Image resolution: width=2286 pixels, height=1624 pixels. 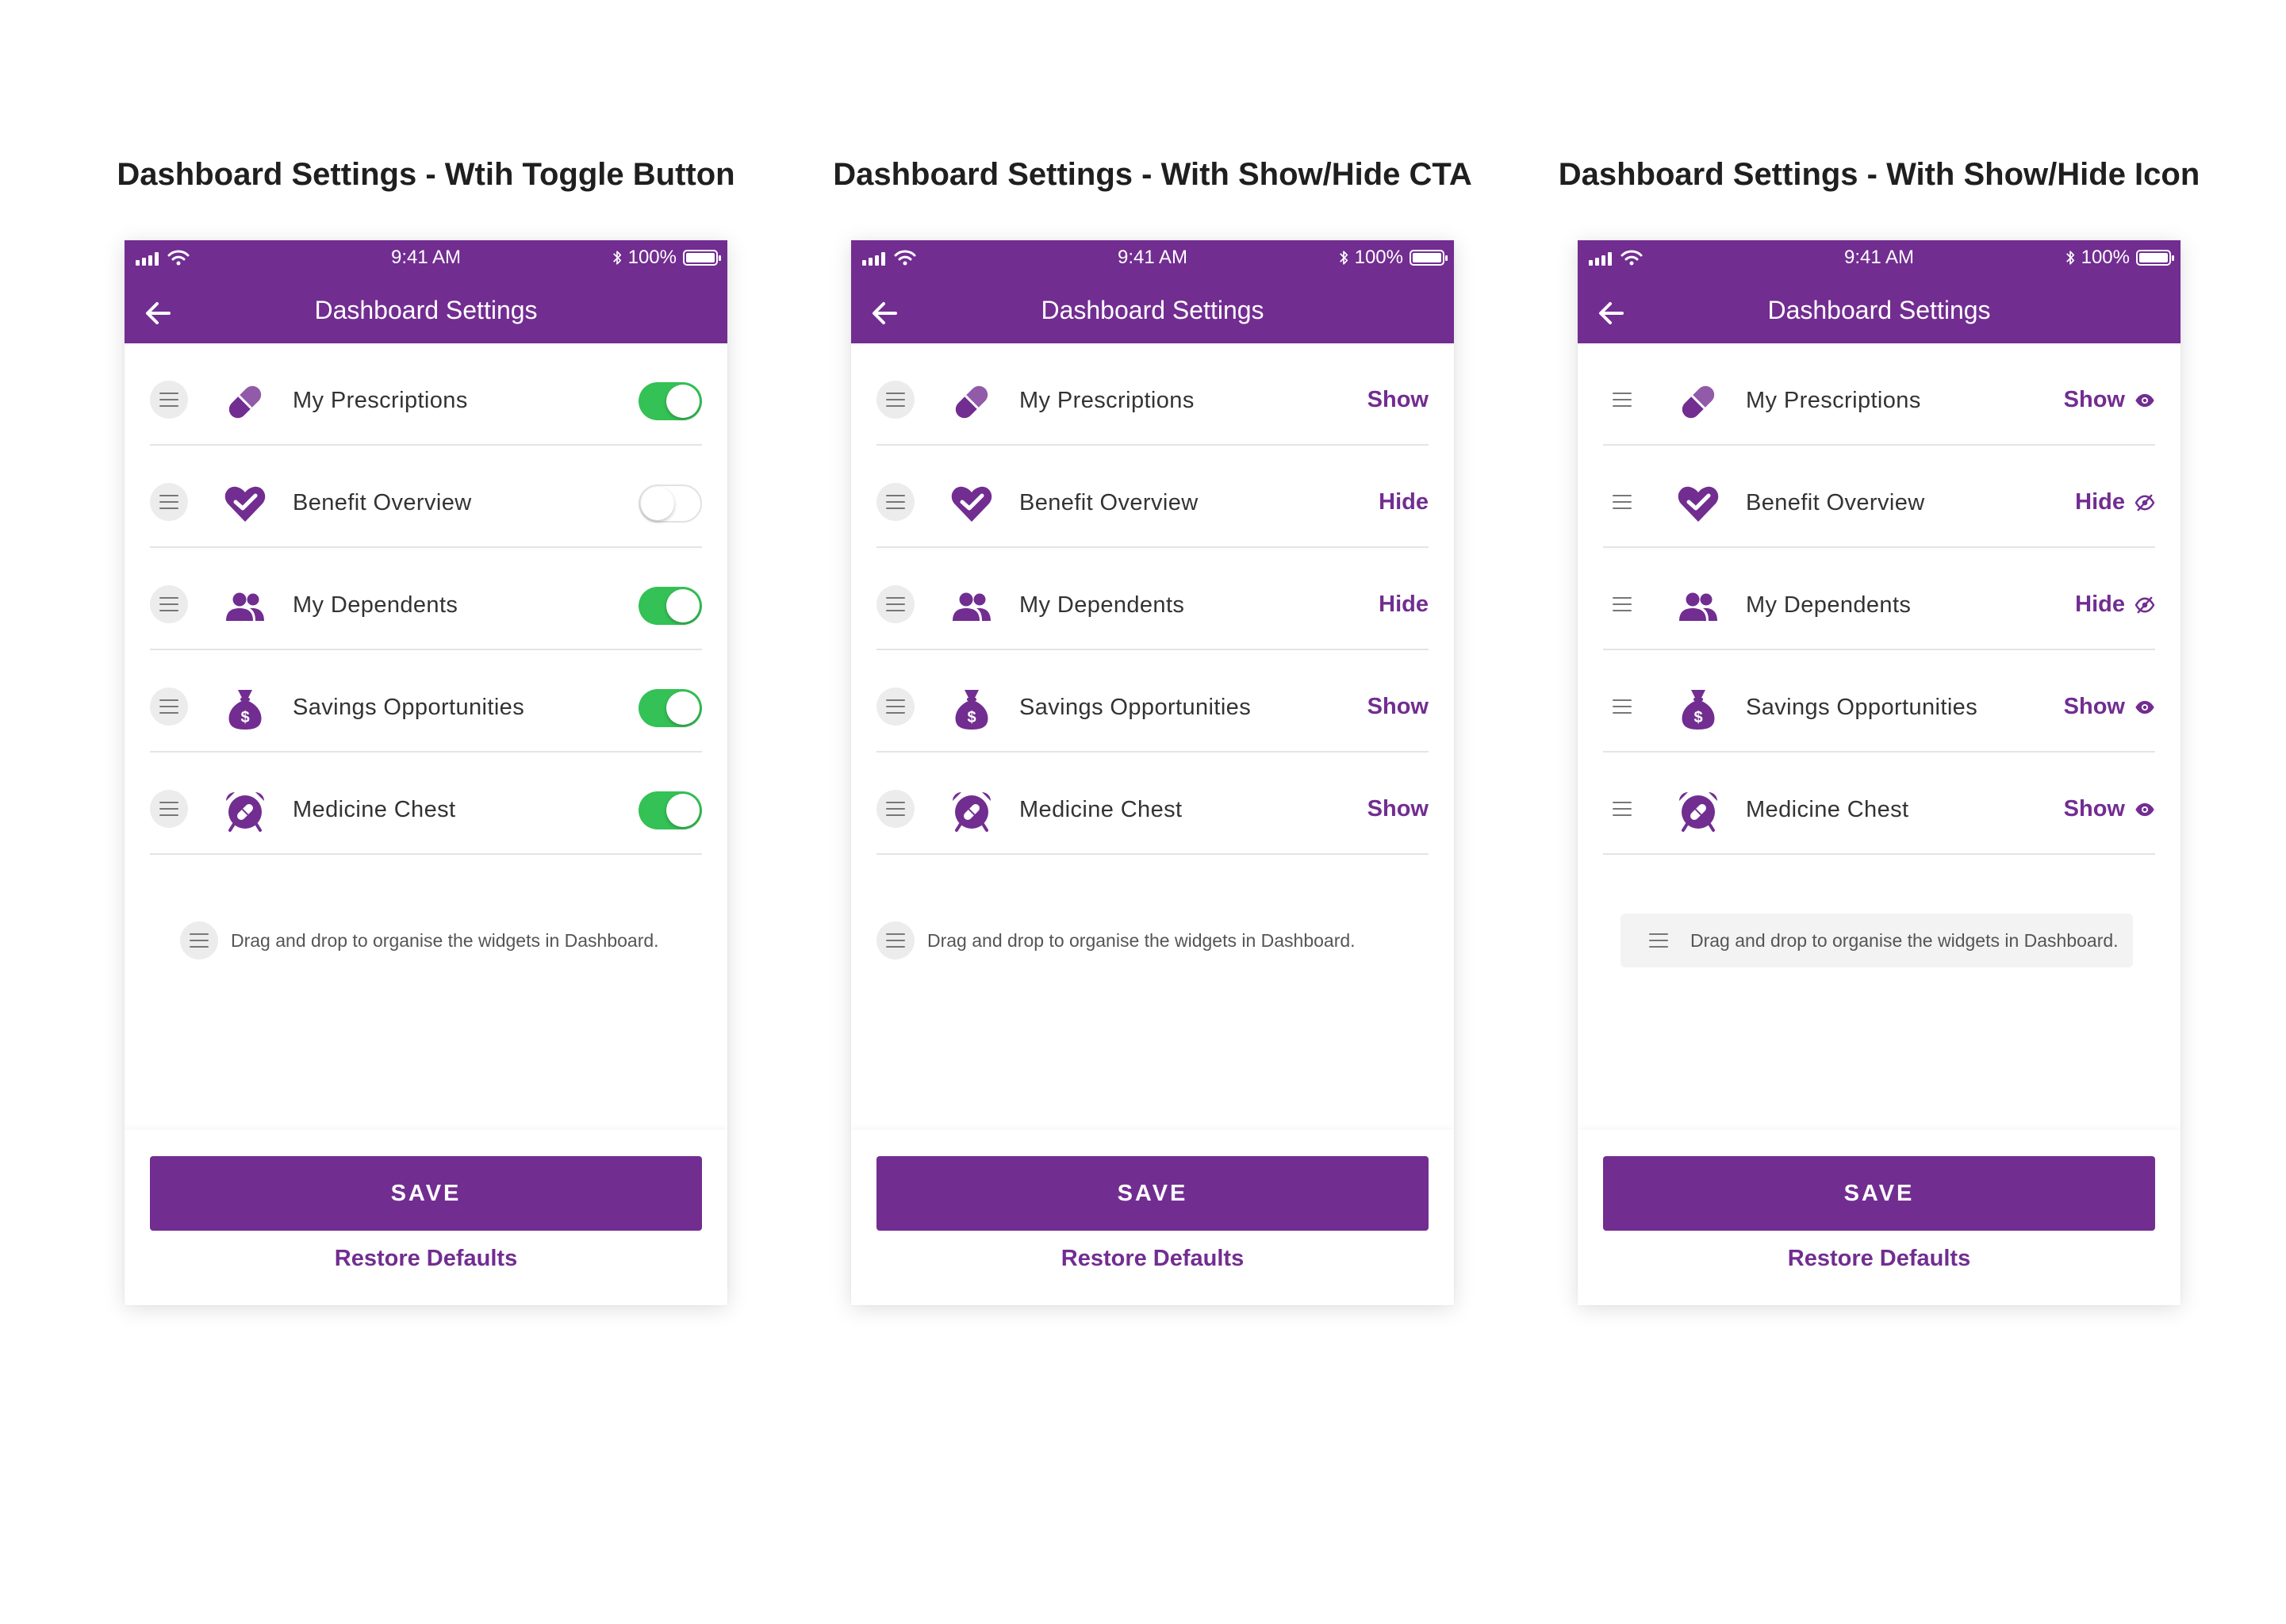 I want to click on list-item: My Prescriptions, so click(x=426, y=394).